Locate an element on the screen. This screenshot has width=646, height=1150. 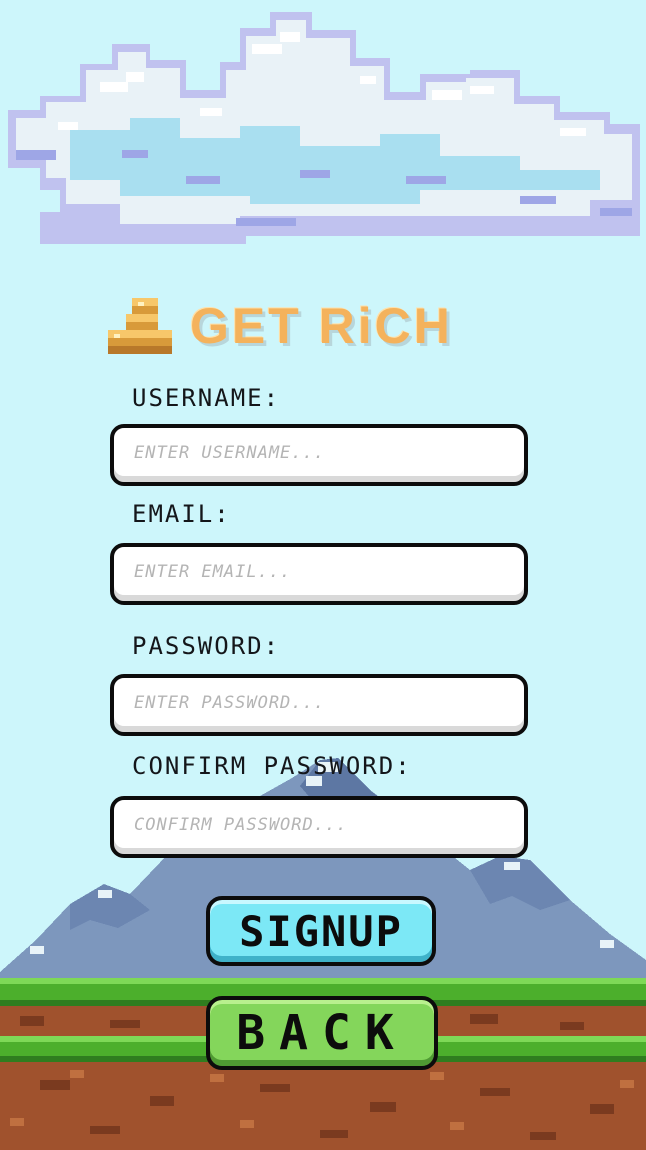
password-input is located at coordinates (319, 705).